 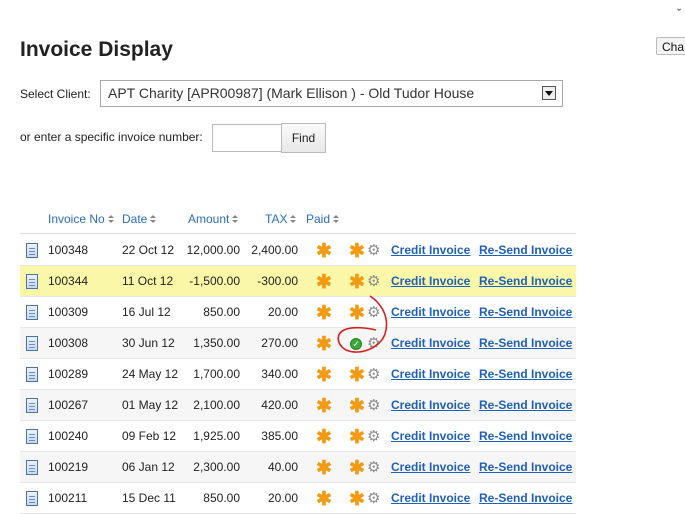 What do you see at coordinates (68, 374) in the screenshot?
I see `invoice-no: 100289` at bounding box center [68, 374].